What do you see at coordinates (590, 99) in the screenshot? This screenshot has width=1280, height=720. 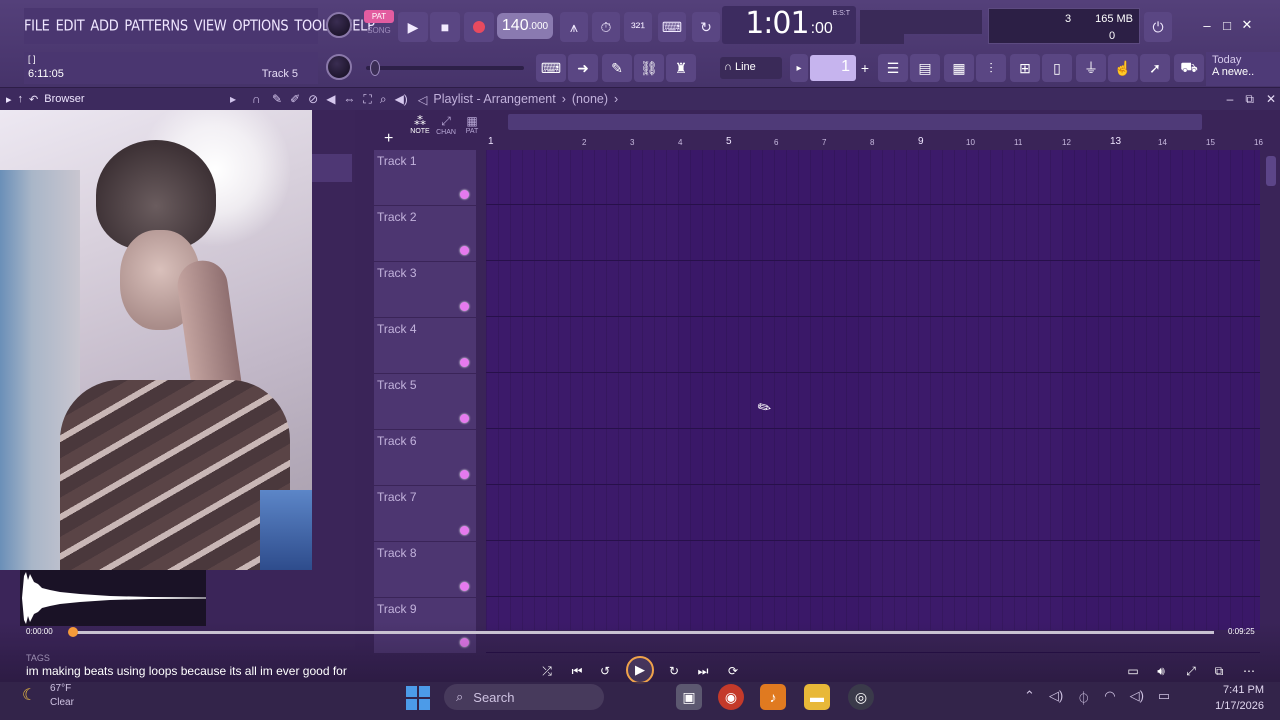 I see `playlist-pattern: (none)` at bounding box center [590, 99].